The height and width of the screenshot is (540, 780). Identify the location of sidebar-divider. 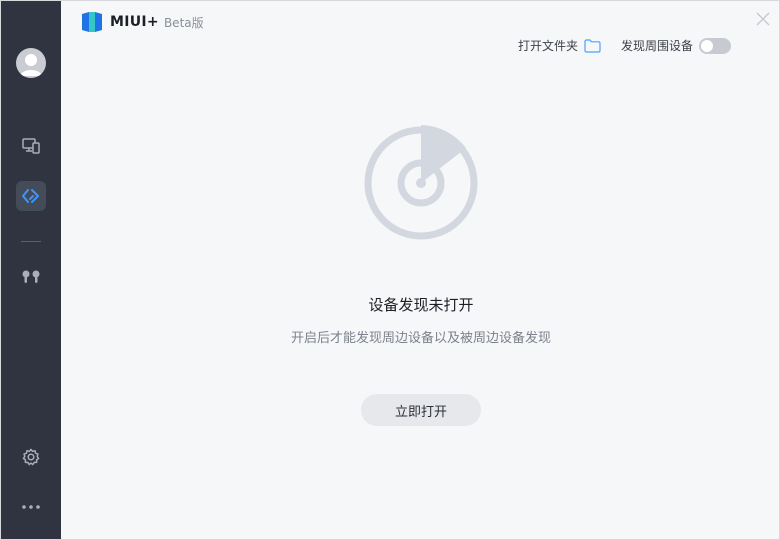
(31, 241).